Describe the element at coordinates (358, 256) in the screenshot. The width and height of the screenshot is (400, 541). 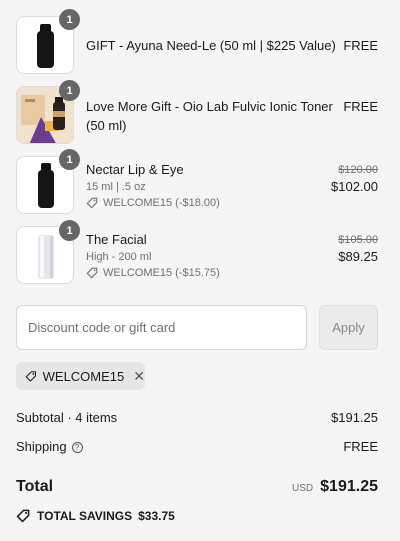
I see `product-price: $89.25` at that location.